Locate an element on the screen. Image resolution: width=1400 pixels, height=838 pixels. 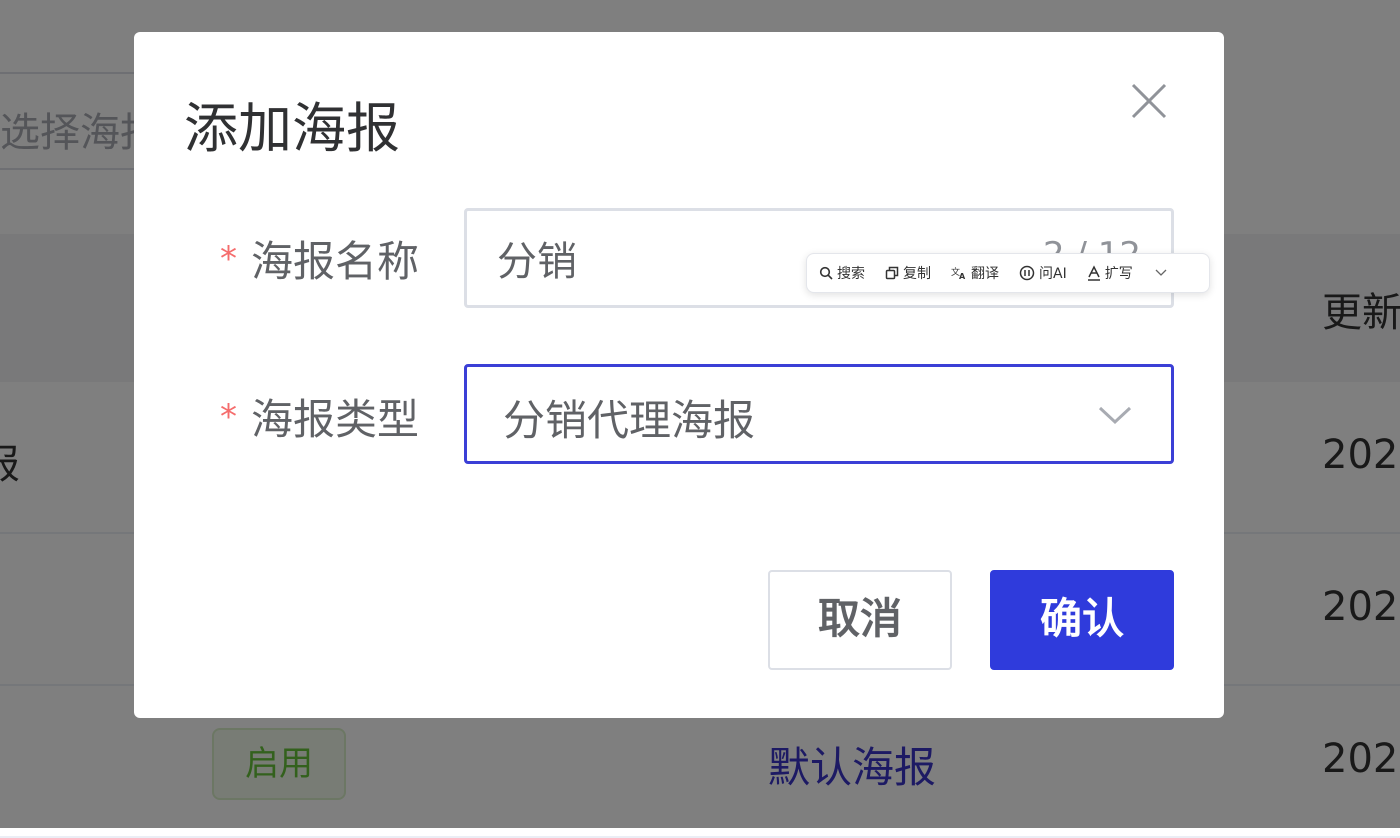
toolbar-expand-label: 扩写 is located at coordinates (1118, 274).